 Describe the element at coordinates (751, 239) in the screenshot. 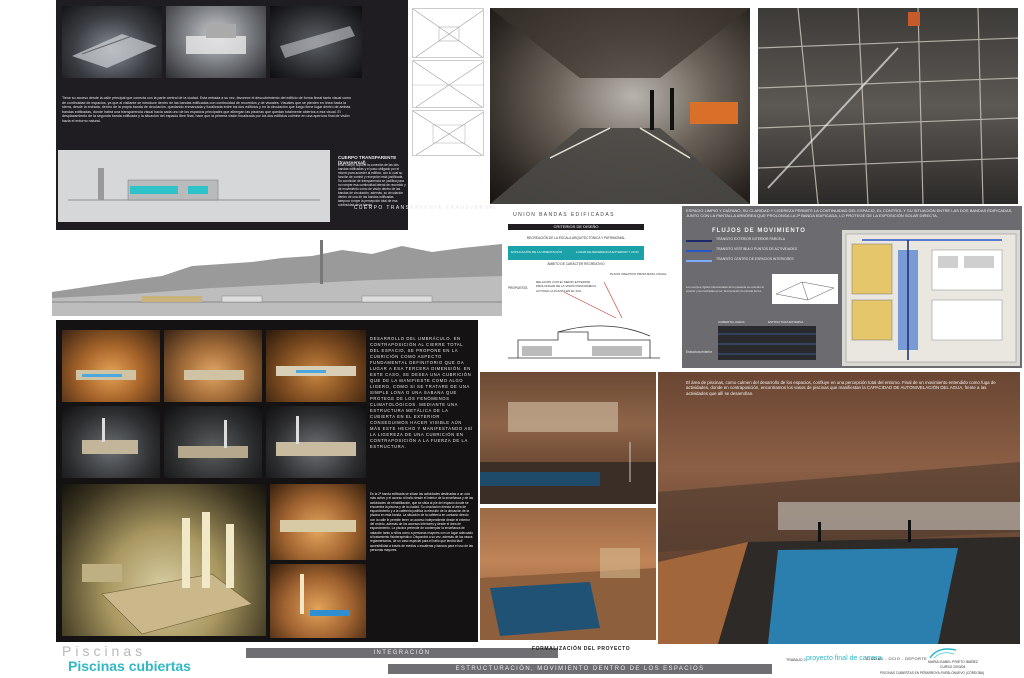

I see `flow-item-label: TRANSITO EXTERIOR INTERIOR PARCELA` at that location.